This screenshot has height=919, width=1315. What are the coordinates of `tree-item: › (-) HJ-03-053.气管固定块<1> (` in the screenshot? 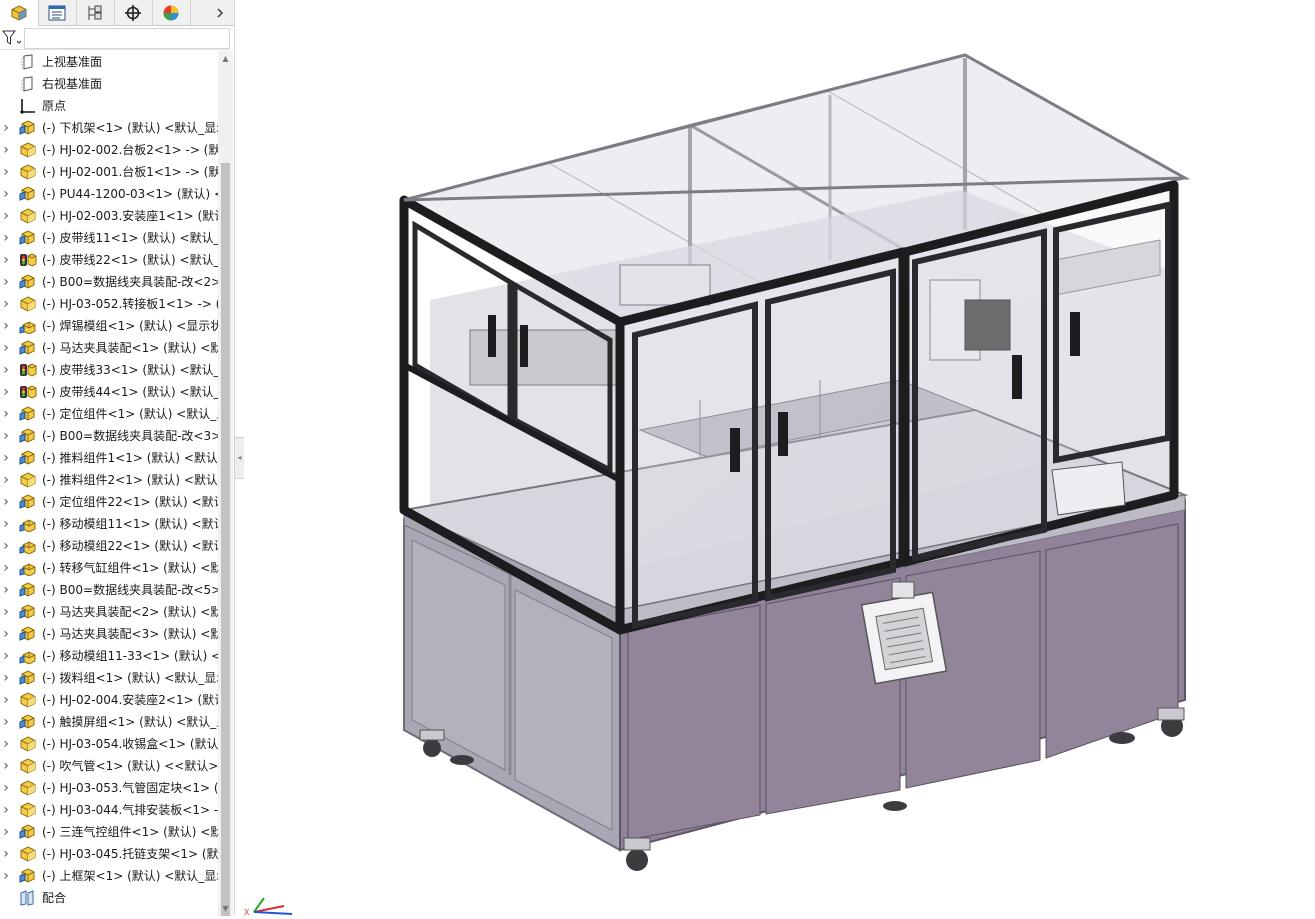 It's located at (109, 788).